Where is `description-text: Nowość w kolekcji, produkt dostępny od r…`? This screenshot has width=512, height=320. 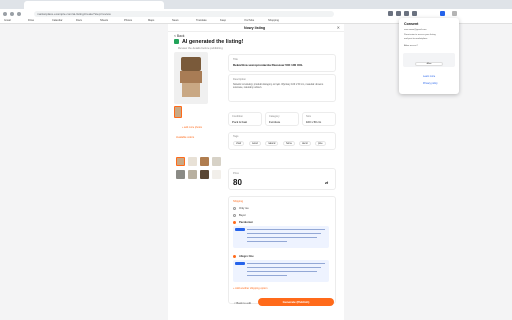
description-text: Nowość w kolekcji, produkt dostępny od r… is located at coordinates (283, 86).